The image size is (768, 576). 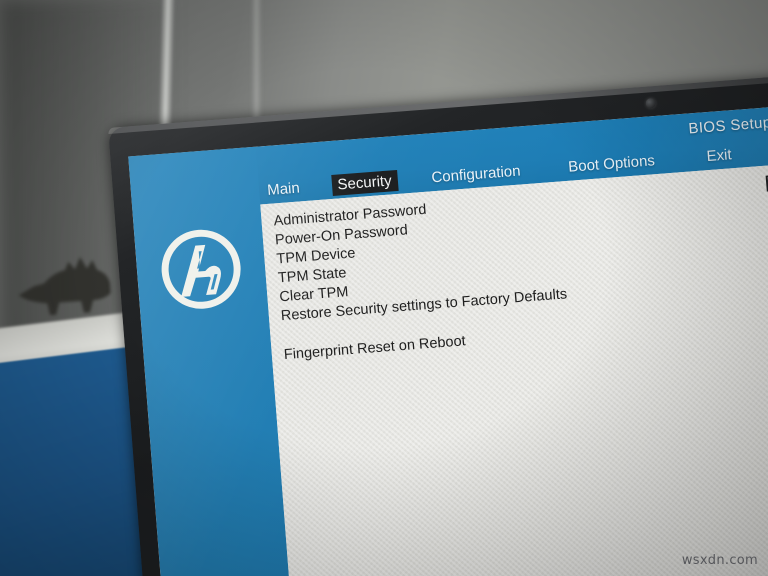 What do you see at coordinates (201, 269) in the screenshot?
I see `hp-logo` at bounding box center [201, 269].